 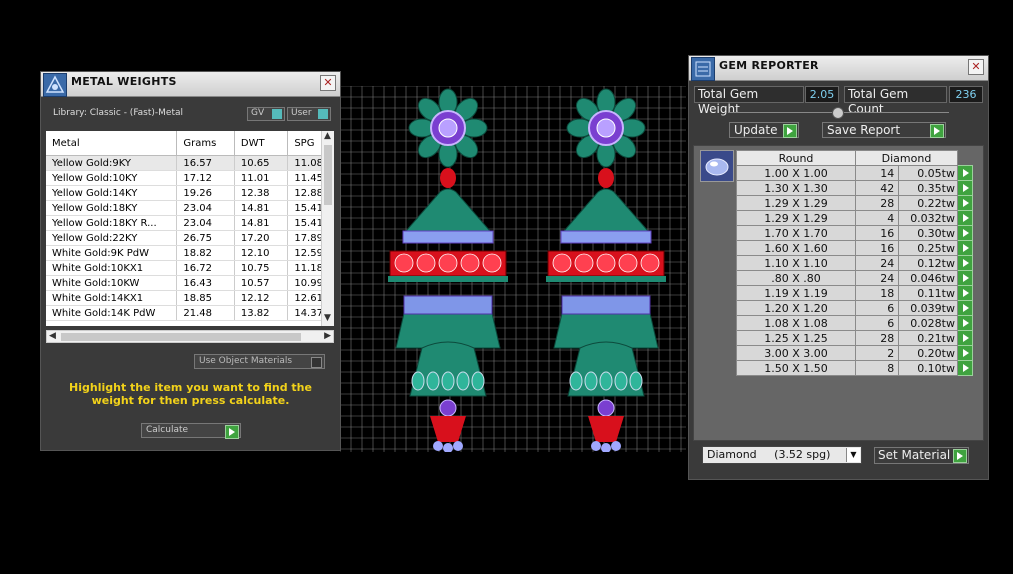 I want to click on col-diamond: Diamond, so click(x=906, y=158).